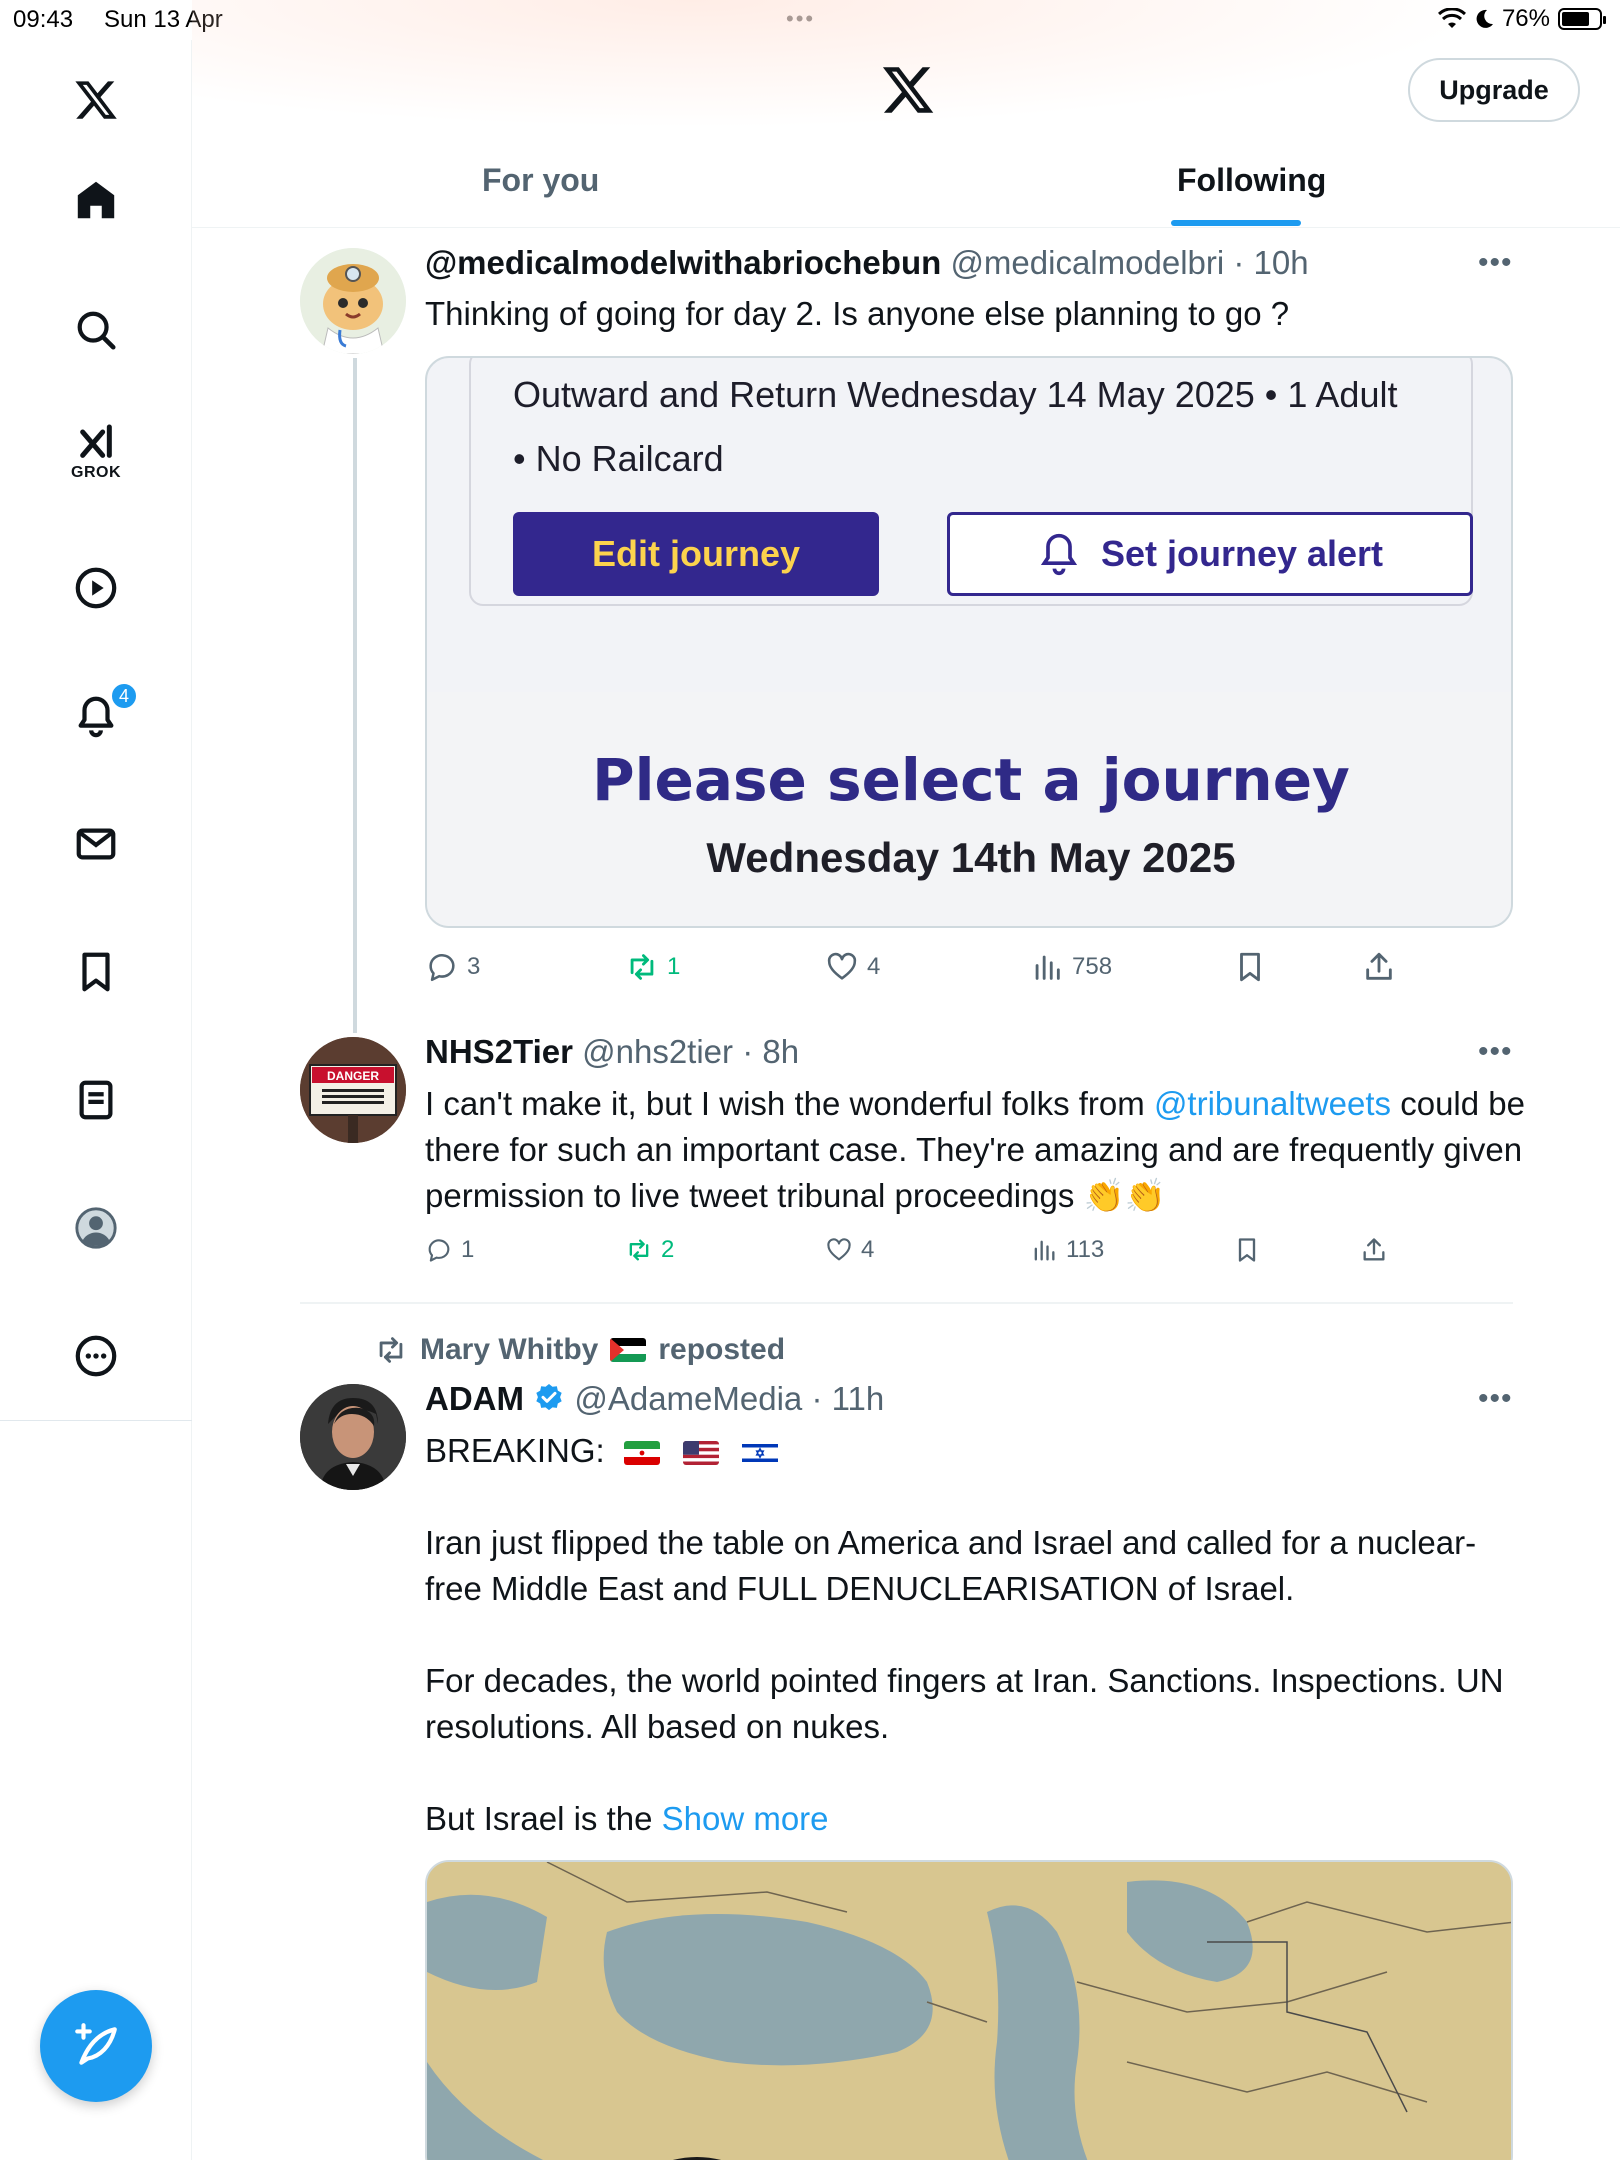  What do you see at coordinates (1251, 180) in the screenshot?
I see `tab-following: Following` at bounding box center [1251, 180].